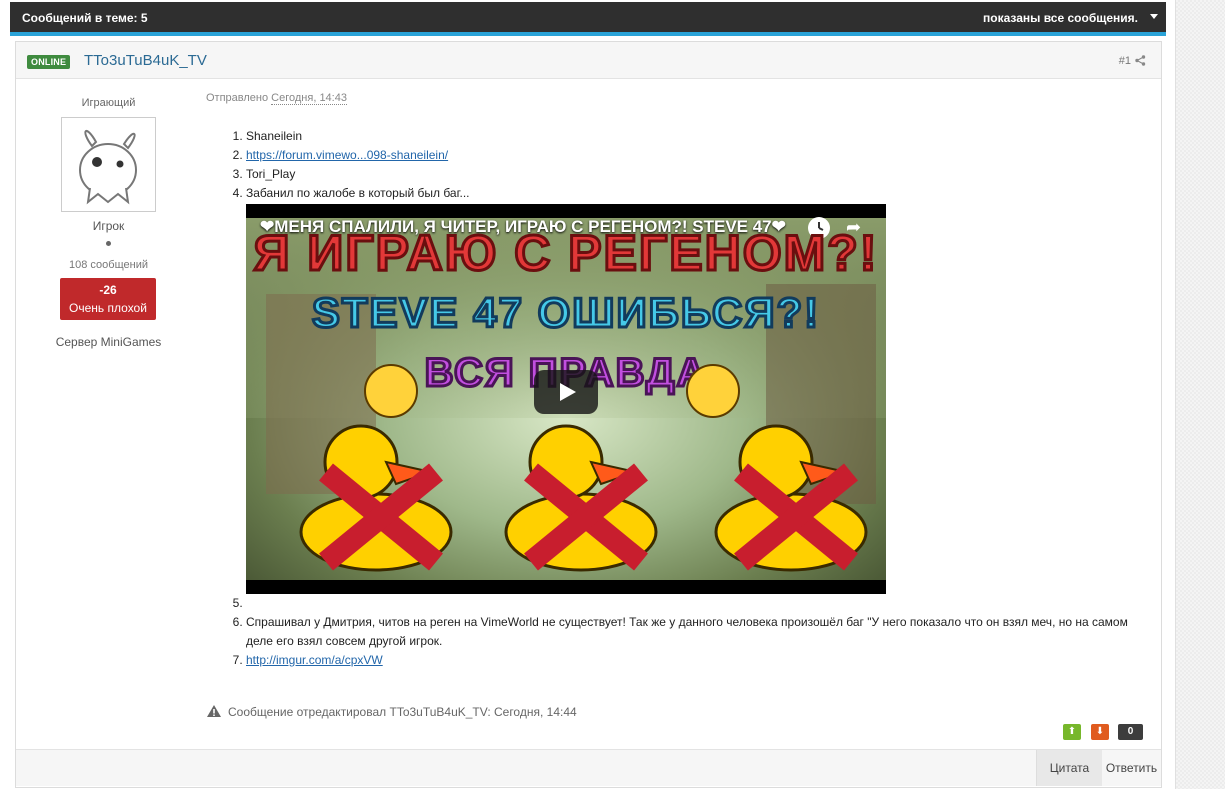  I want to click on vote-count: 0, so click(1130, 732).